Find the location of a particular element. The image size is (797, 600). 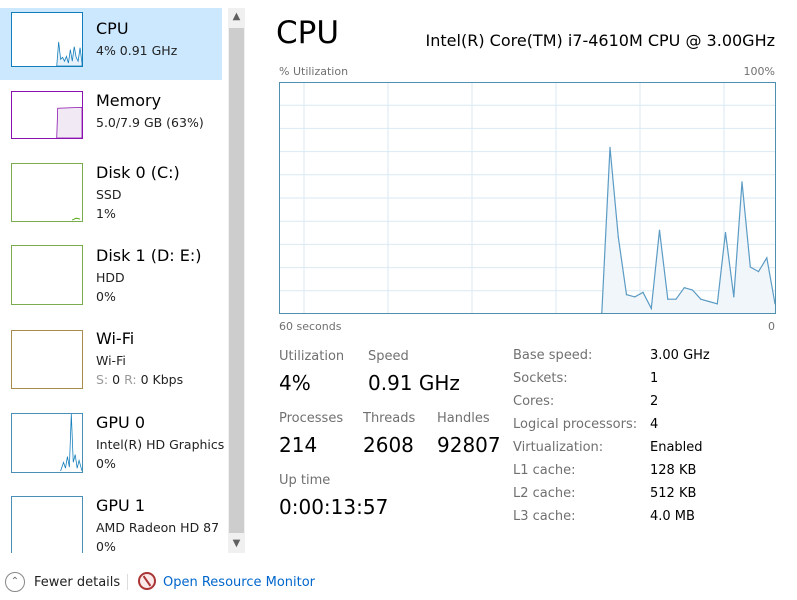

open-resource-monitor-link: Open Resource Monitor is located at coordinates (239, 582).